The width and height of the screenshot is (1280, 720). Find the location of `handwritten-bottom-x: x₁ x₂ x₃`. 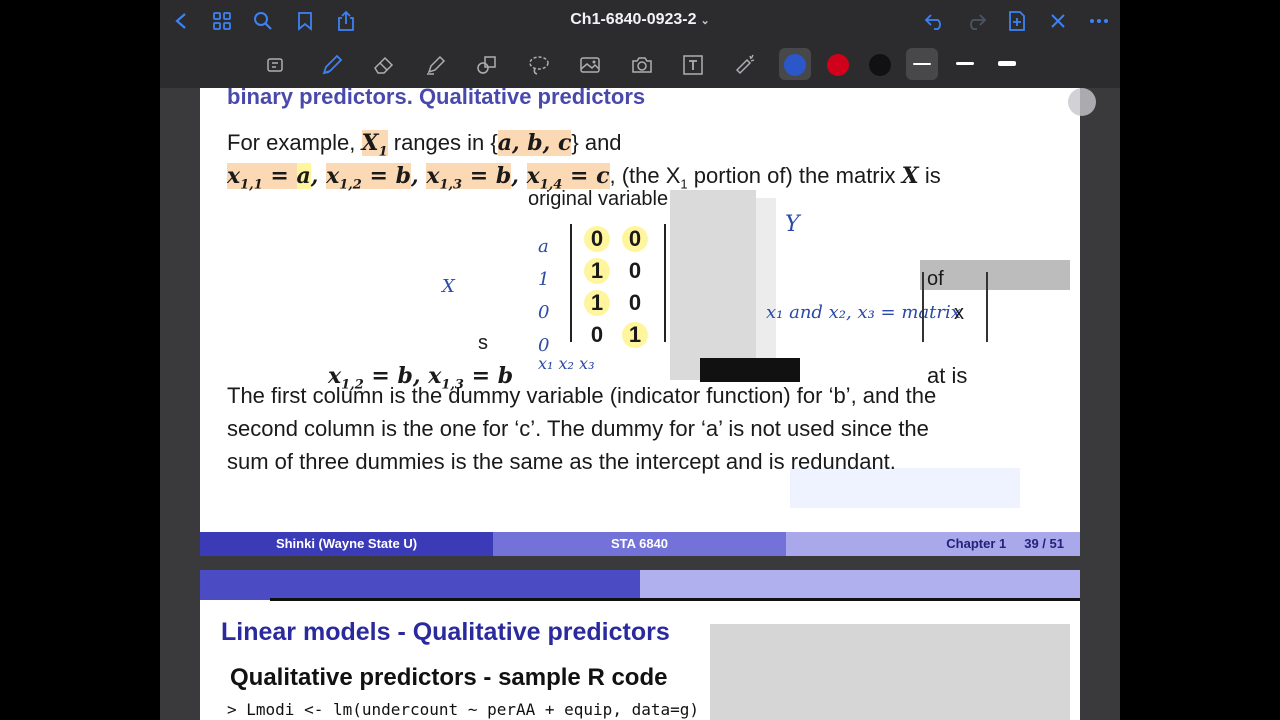

handwritten-bottom-x: x₁ x₂ x₃ is located at coordinates (566, 363).